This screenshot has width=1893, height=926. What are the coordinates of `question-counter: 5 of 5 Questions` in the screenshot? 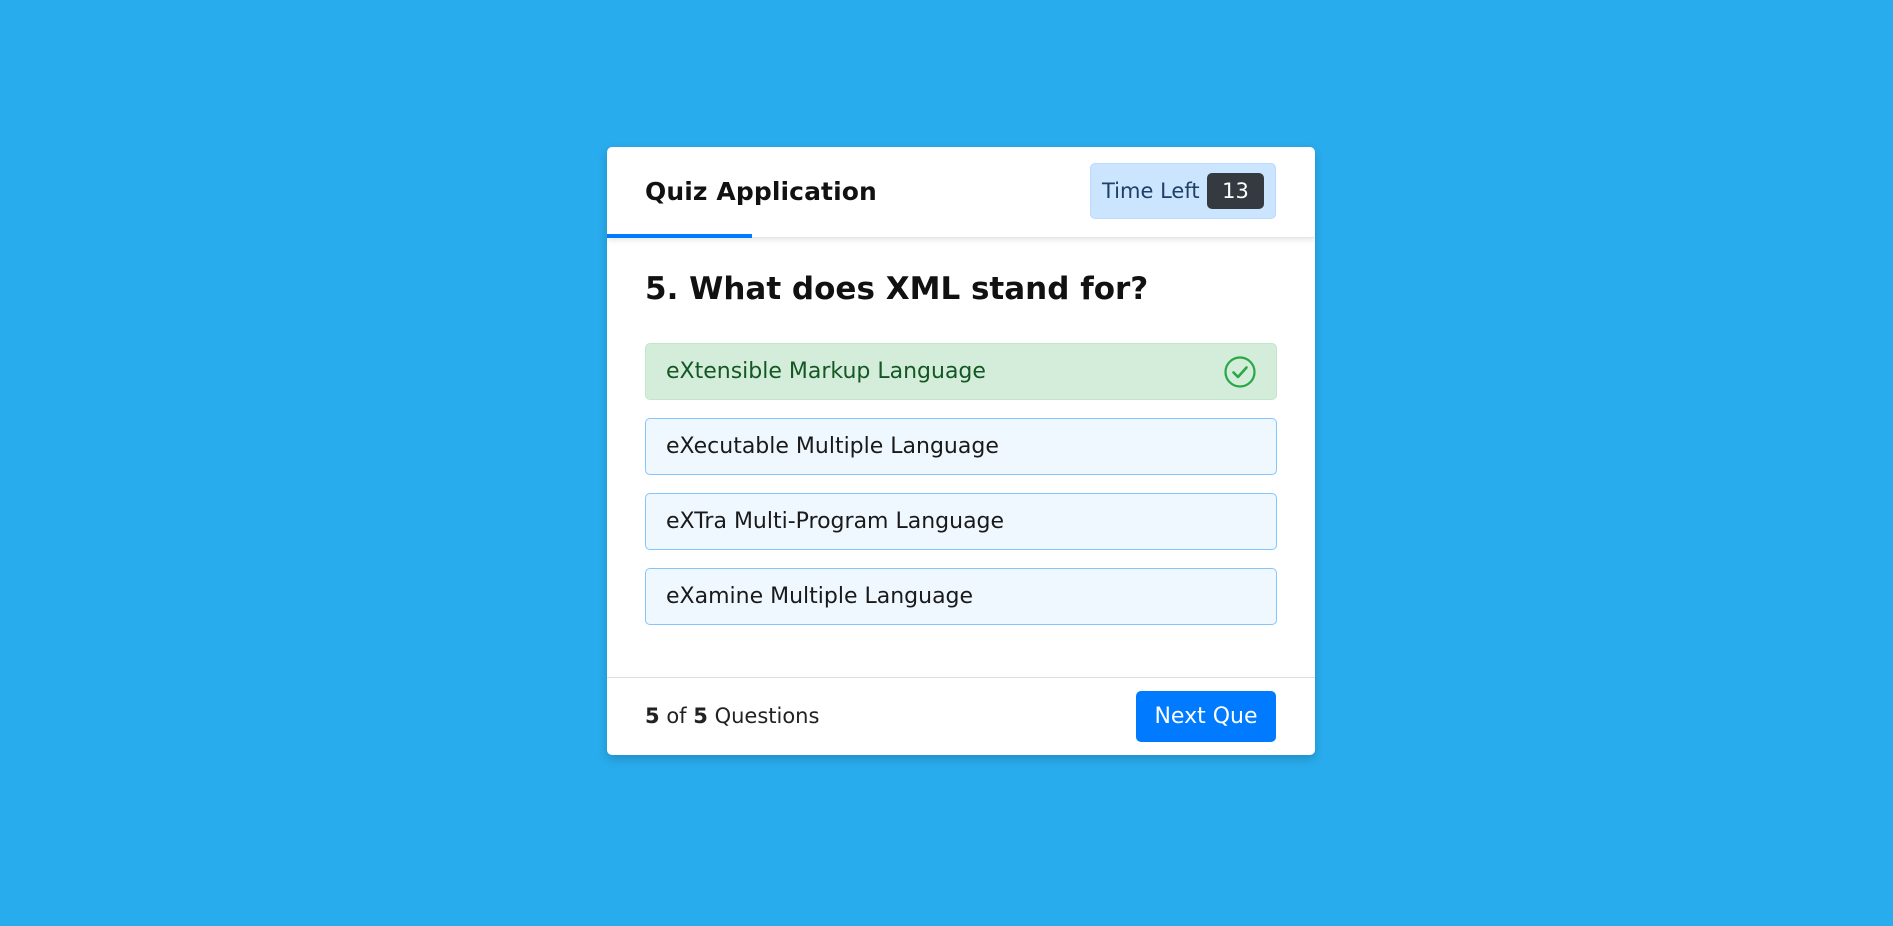 It's located at (732, 716).